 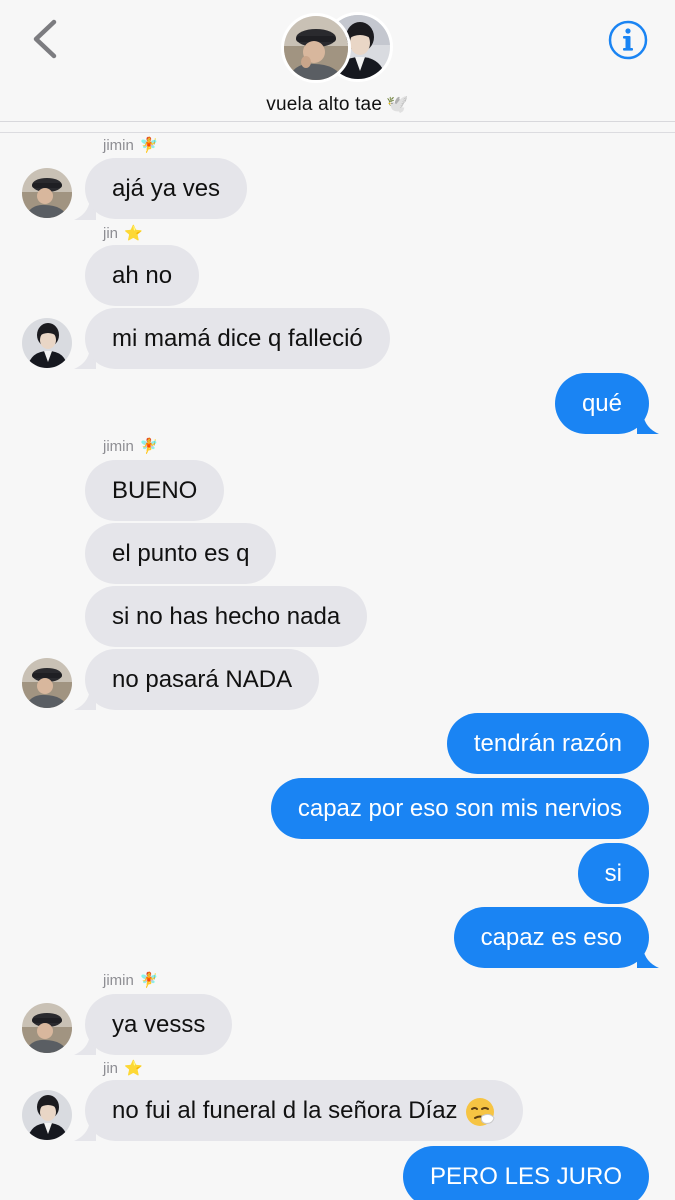 What do you see at coordinates (324, 104) in the screenshot?
I see `chat-title-text: vuela alto tae` at bounding box center [324, 104].